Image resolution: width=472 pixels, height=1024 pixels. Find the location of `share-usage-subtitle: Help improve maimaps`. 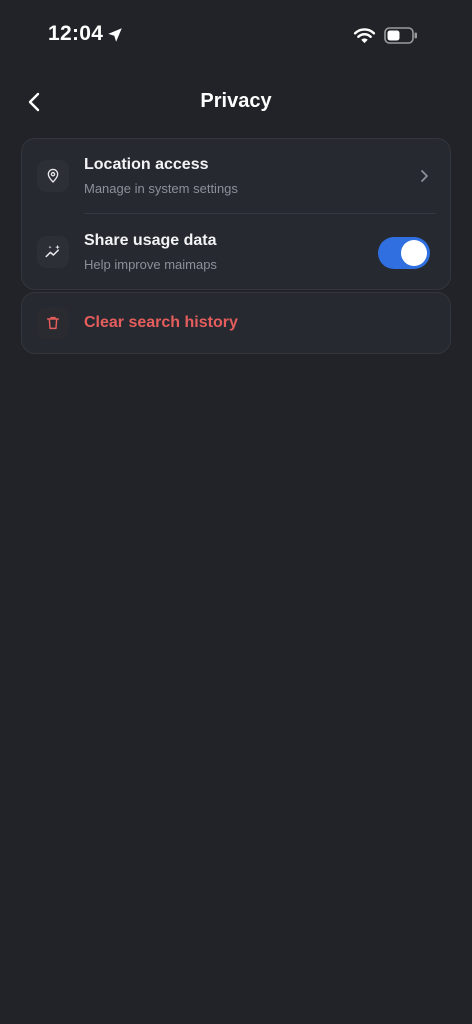

share-usage-subtitle: Help improve maimaps is located at coordinates (150, 264).